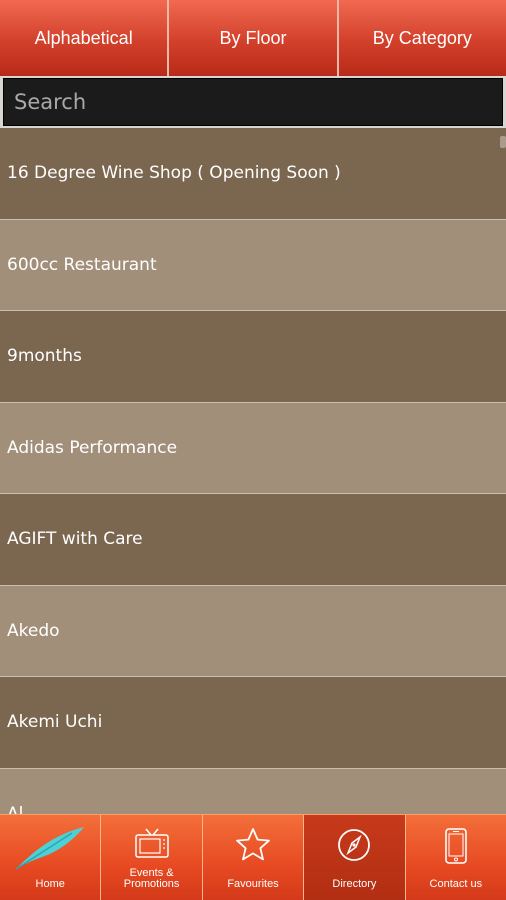 This screenshot has width=506, height=900. Describe the element at coordinates (253, 846) in the screenshot. I see `star-icon` at that location.